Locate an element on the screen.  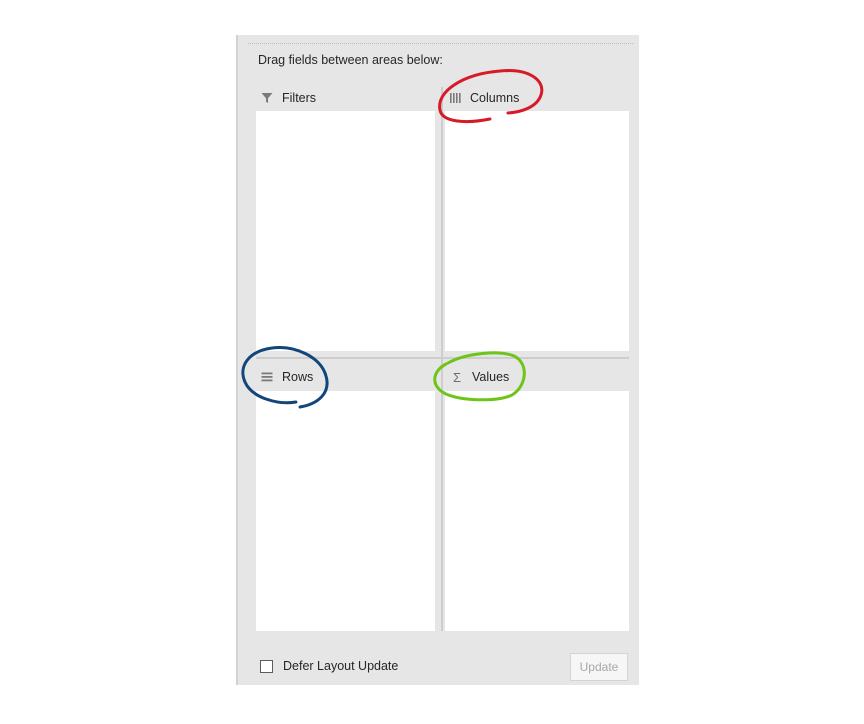
columns-area-header: Columns is located at coordinates (483, 98).